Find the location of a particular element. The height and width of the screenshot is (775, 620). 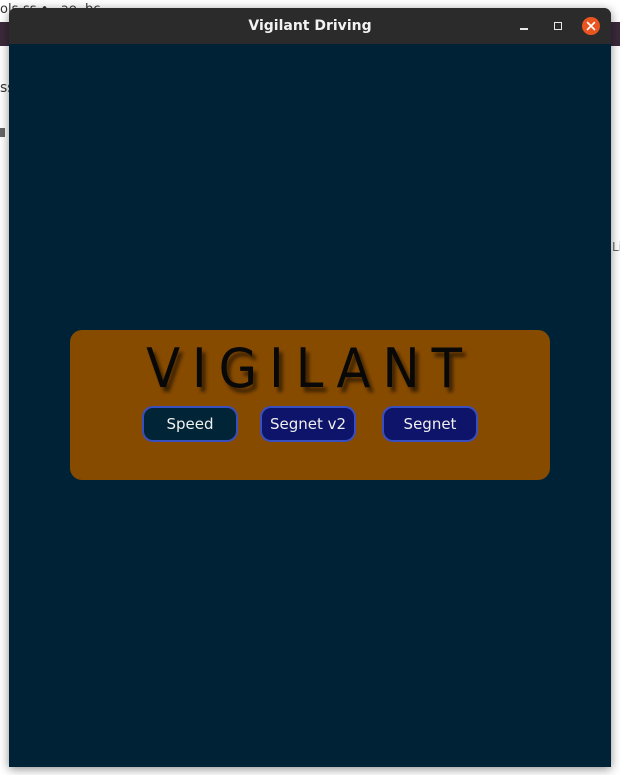

segnet-v2-button: Segnet v2 is located at coordinates (308, 424).